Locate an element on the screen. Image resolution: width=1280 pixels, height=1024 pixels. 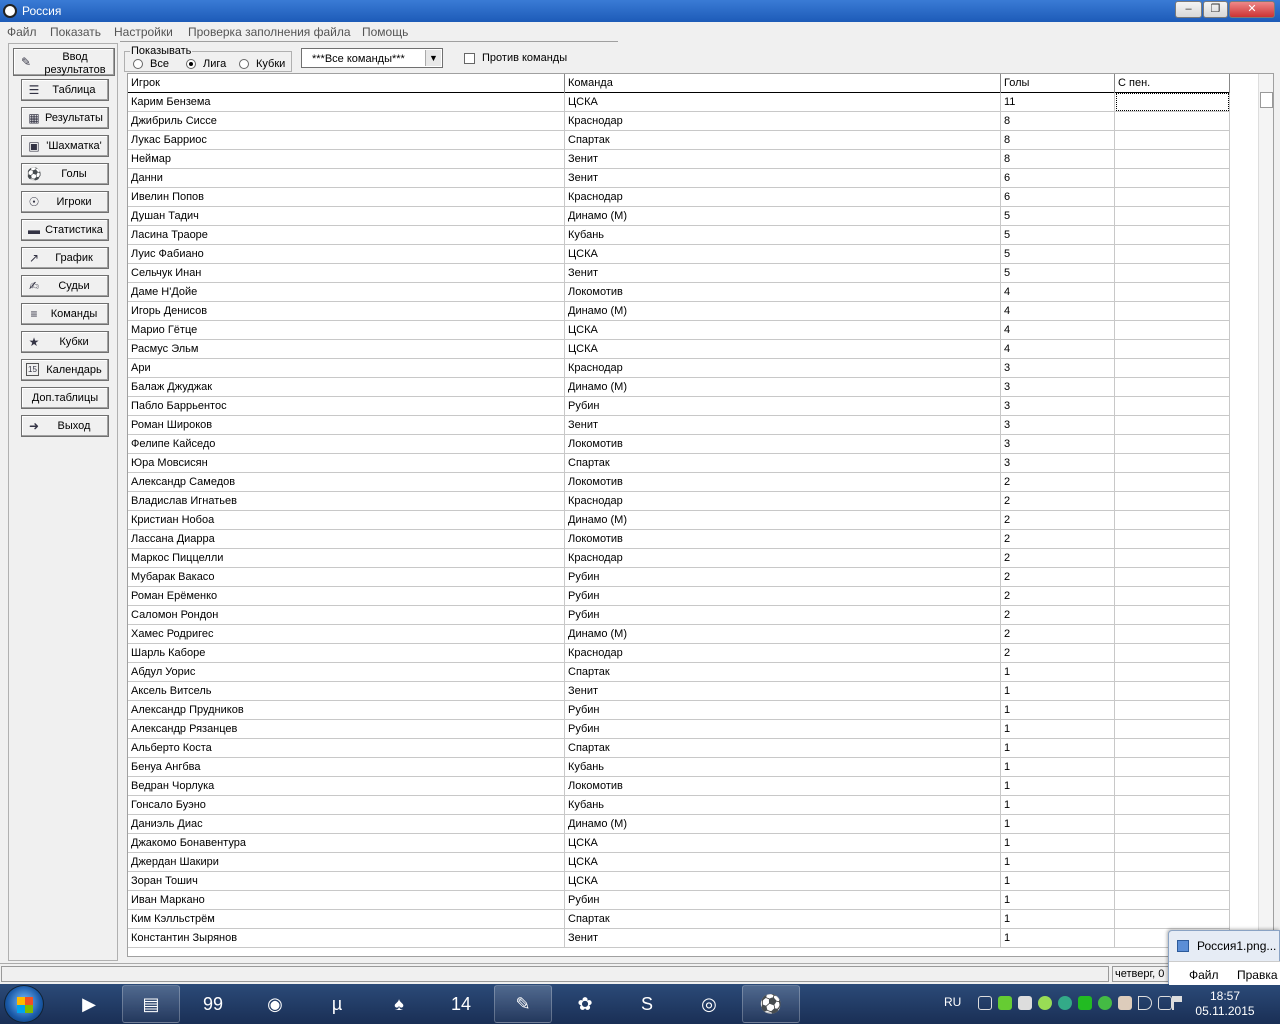
table-row: Хамес Родригес Динамо (М) 2 is located at coordinates (679, 634).